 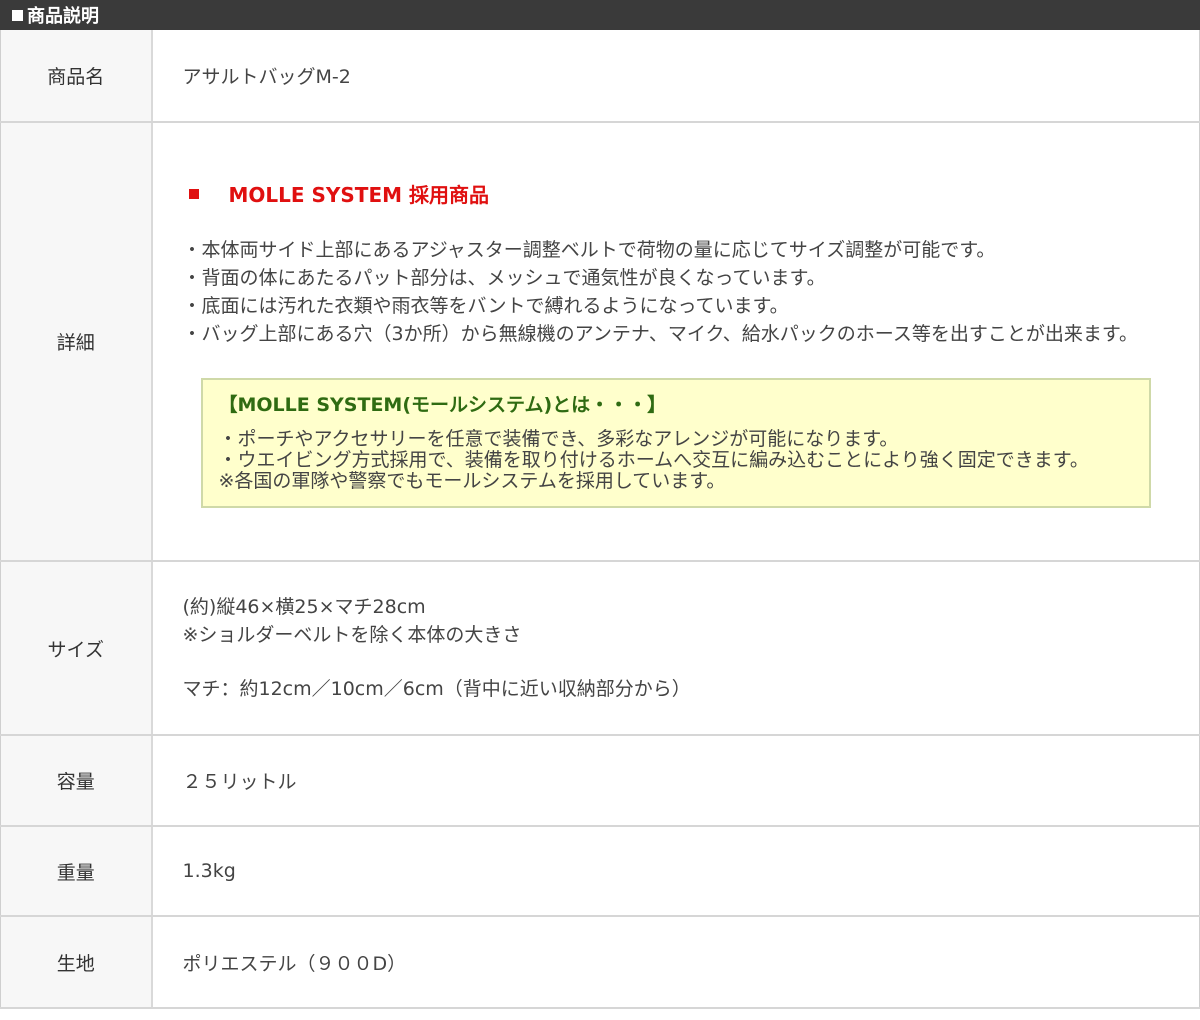 I want to click on detail-bullet: ・底面には汚れた衣類や雨衣等をバントで縛れるようになっています。, so click(x=485, y=306).